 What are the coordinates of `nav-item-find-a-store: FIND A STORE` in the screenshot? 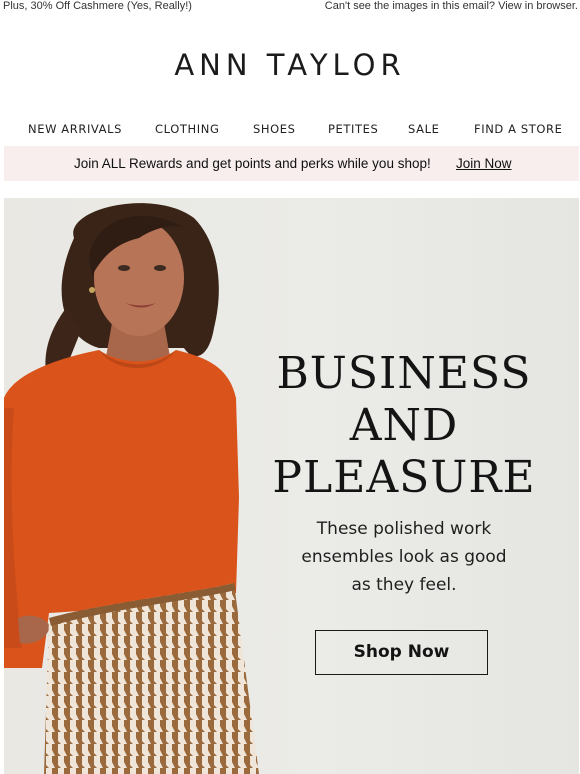 It's located at (518, 129).